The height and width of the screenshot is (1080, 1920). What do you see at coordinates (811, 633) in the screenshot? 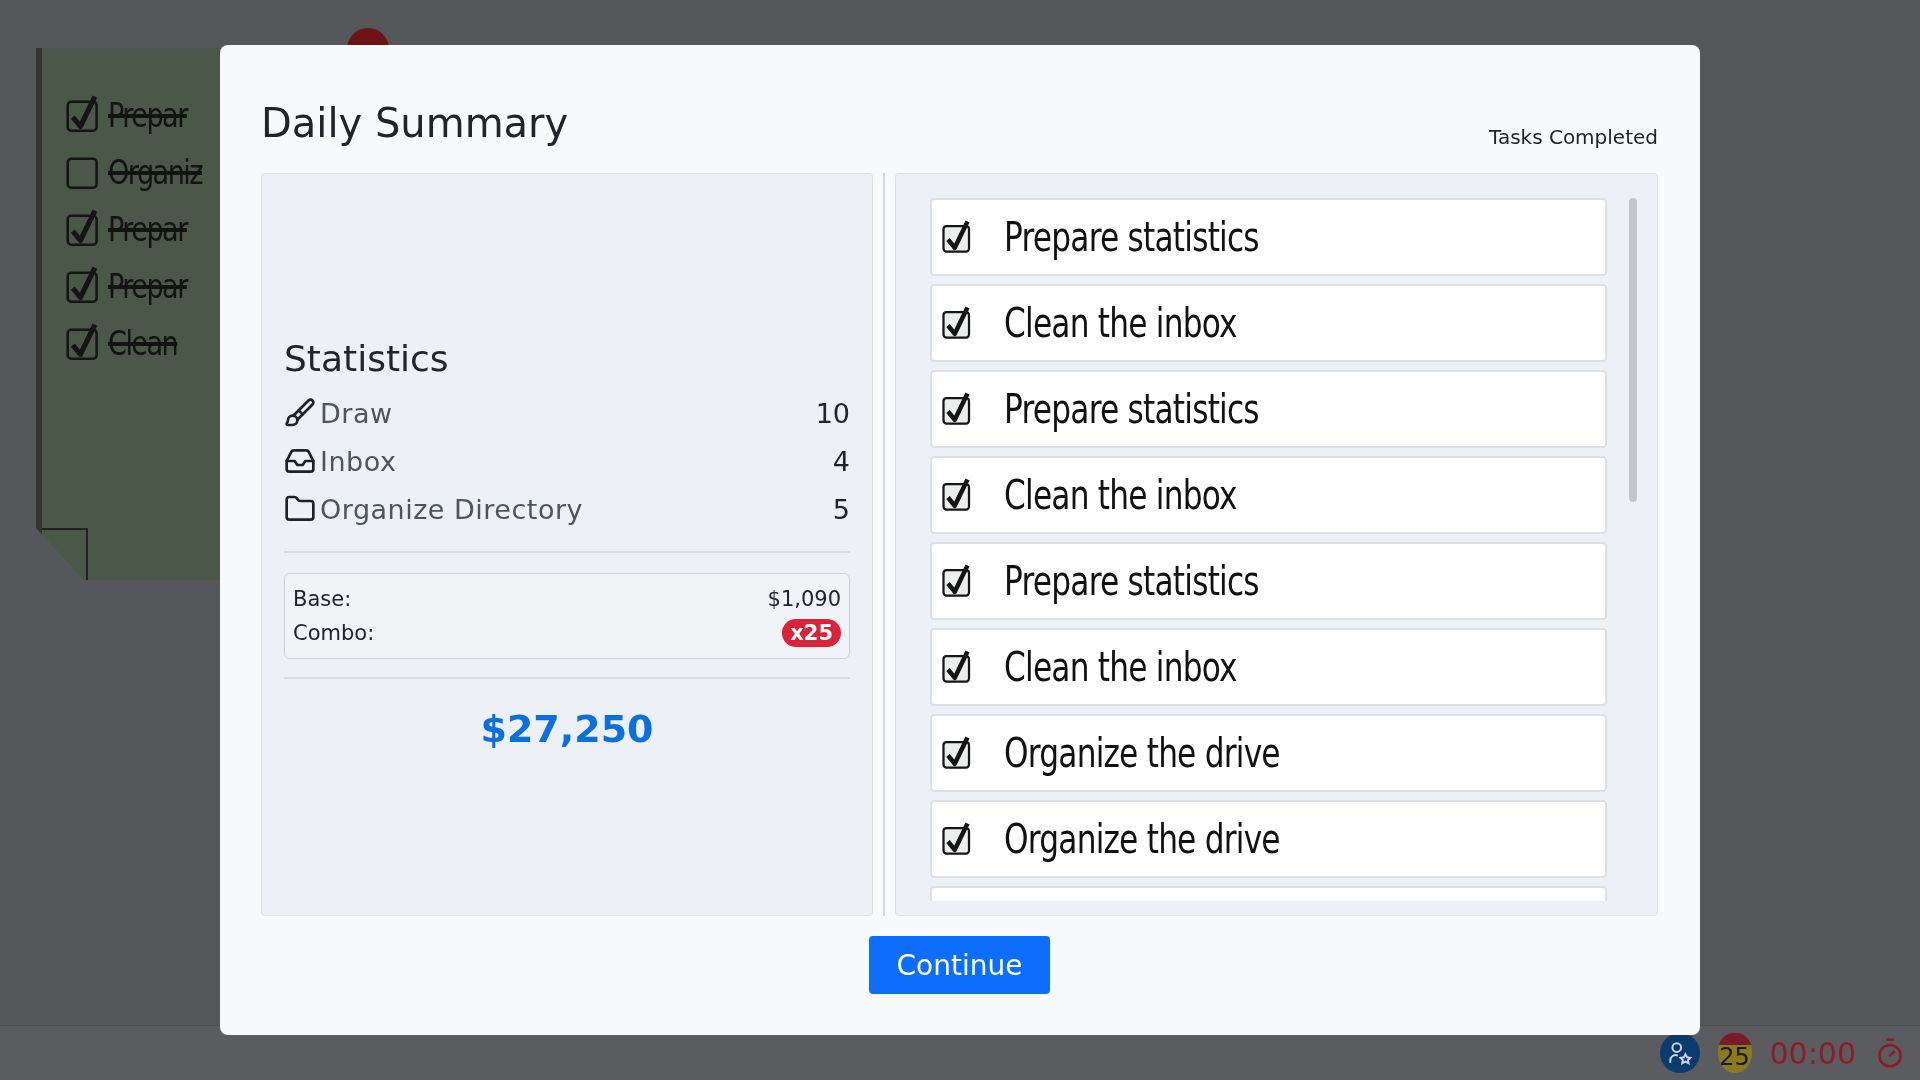
I see `combo-multiplier: x25` at bounding box center [811, 633].